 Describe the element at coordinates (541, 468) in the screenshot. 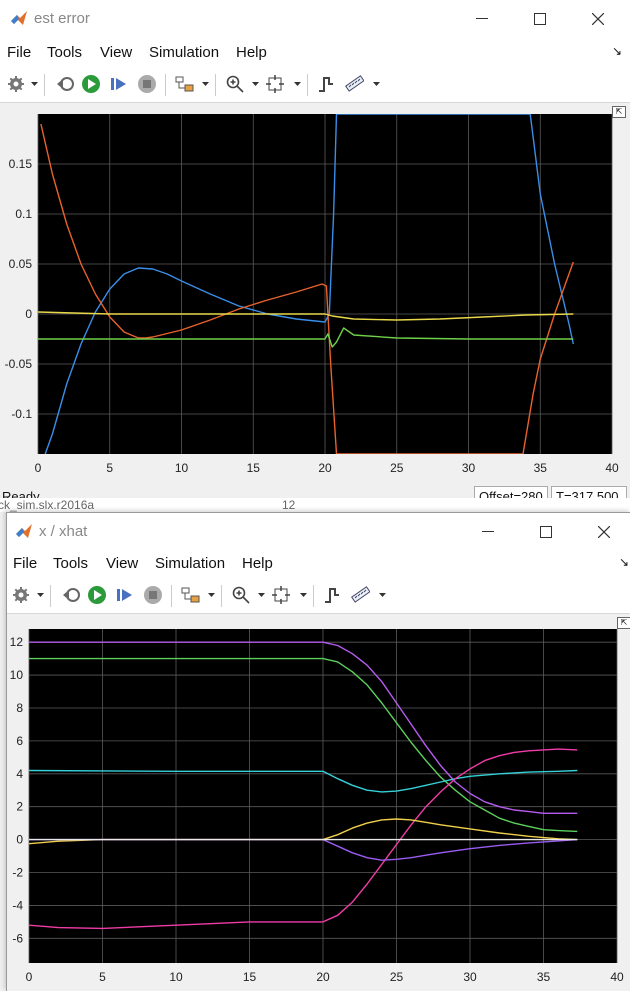

I see `est-error-x-tick-label: 35` at that location.